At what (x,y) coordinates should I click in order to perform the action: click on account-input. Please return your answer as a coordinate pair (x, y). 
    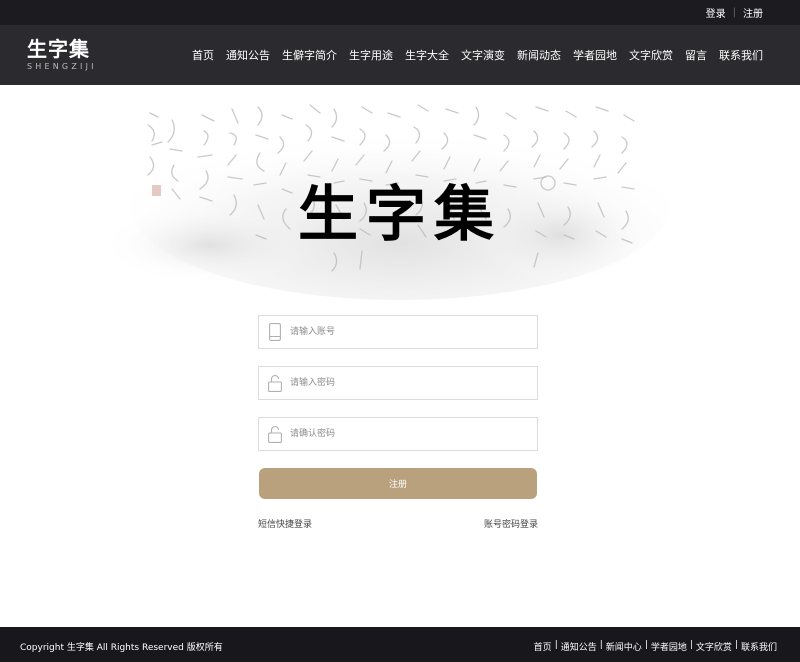
    Looking at the image, I should click on (413, 332).